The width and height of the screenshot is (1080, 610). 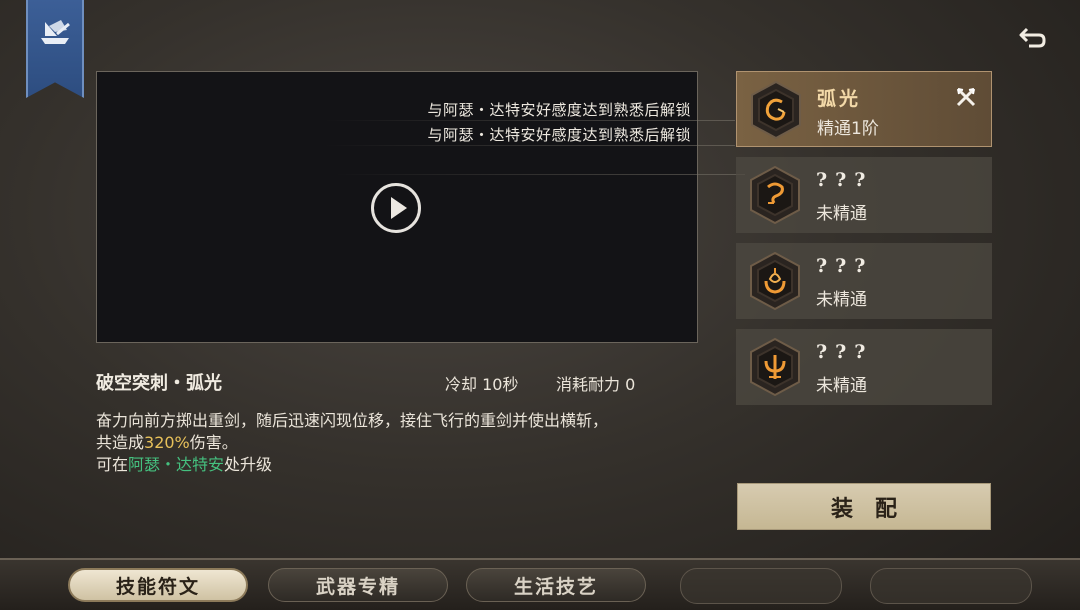 What do you see at coordinates (158, 585) in the screenshot?
I see `tab-skill-runes: 技能符文` at bounding box center [158, 585].